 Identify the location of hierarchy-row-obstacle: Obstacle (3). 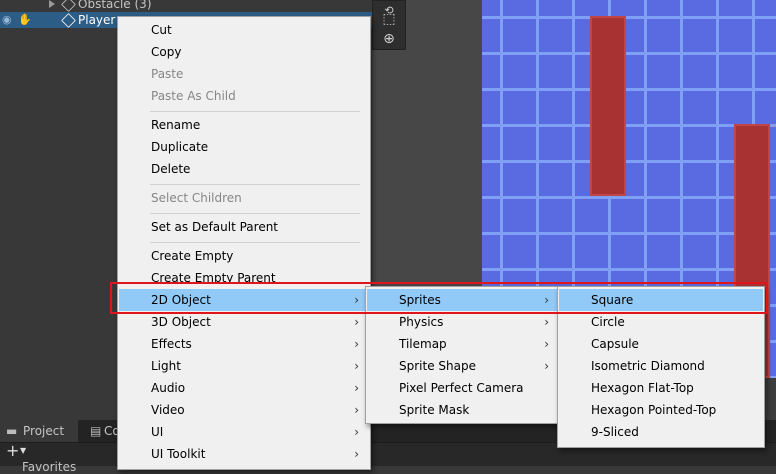
(186, 6).